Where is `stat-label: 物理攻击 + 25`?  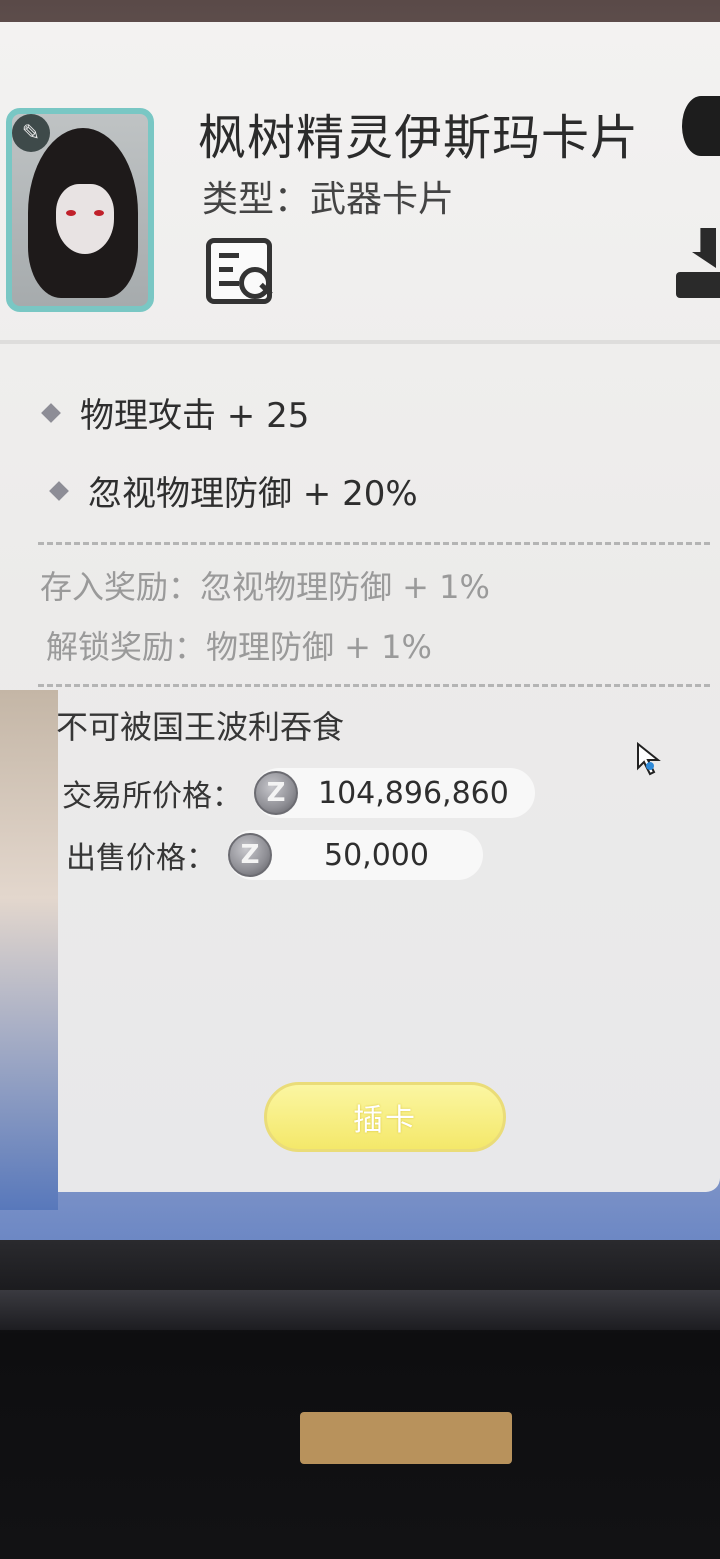 stat-label: 物理攻击 + 25 is located at coordinates (195, 416).